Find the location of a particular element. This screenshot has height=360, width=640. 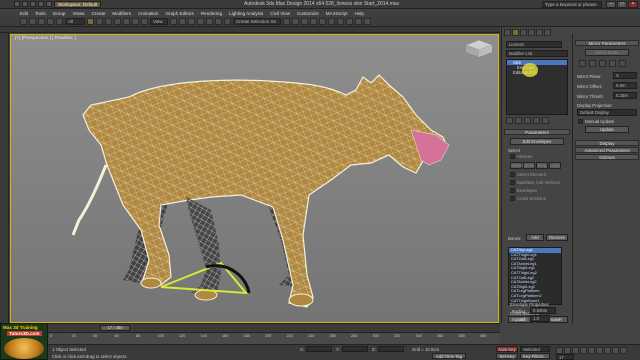

gizmos-rollout: Gizmos is located at coordinates (607, 157).